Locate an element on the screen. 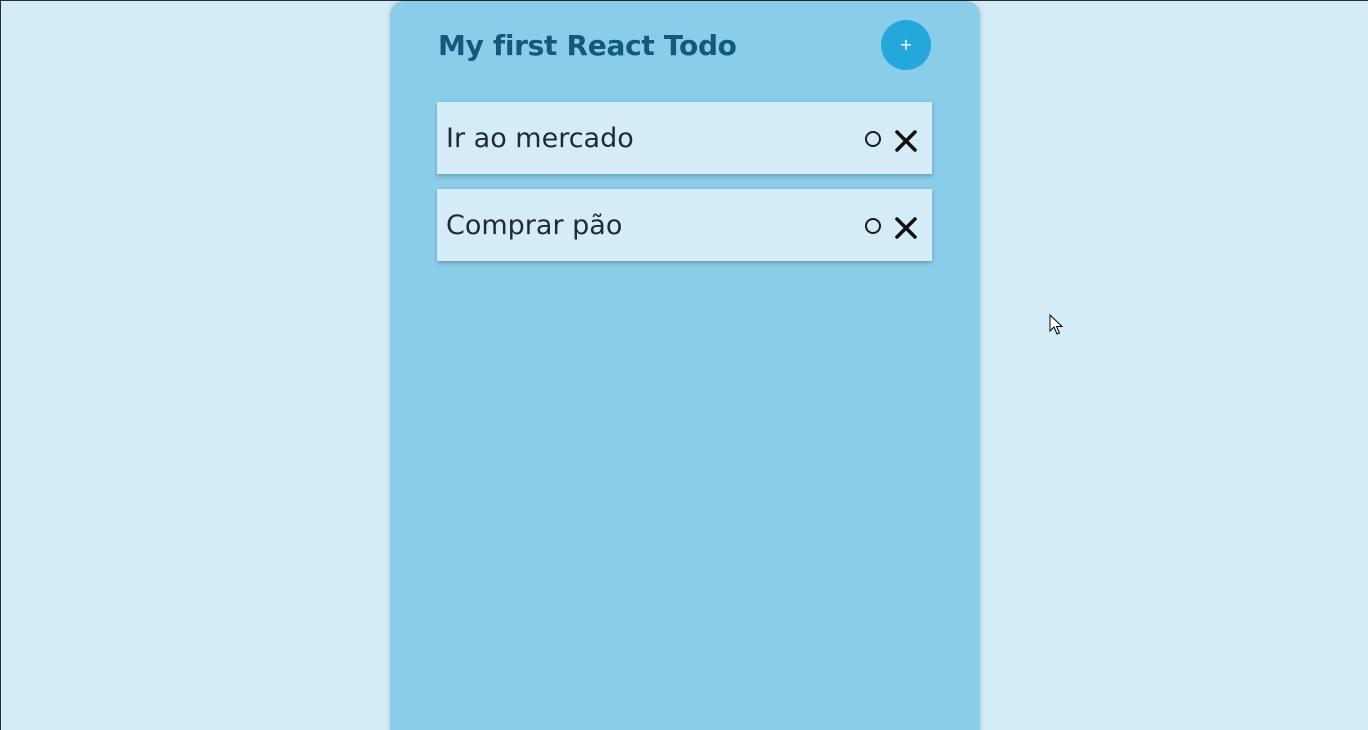 Image resolution: width=1368 pixels, height=730 pixels. todo-text: Ir ao mercado is located at coordinates (540, 138).